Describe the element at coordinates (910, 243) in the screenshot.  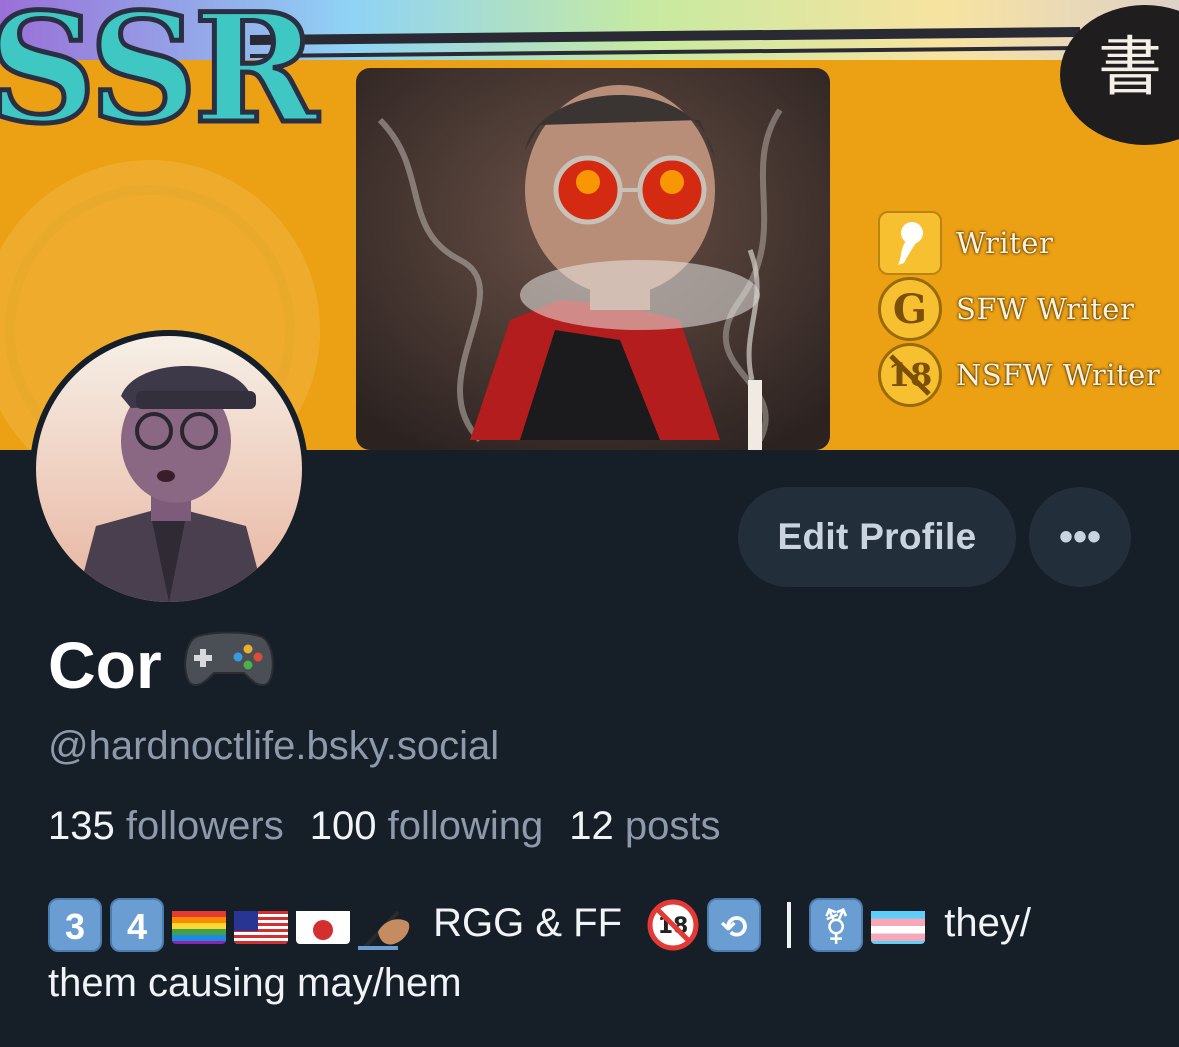
I see `writer-quill-icon` at that location.